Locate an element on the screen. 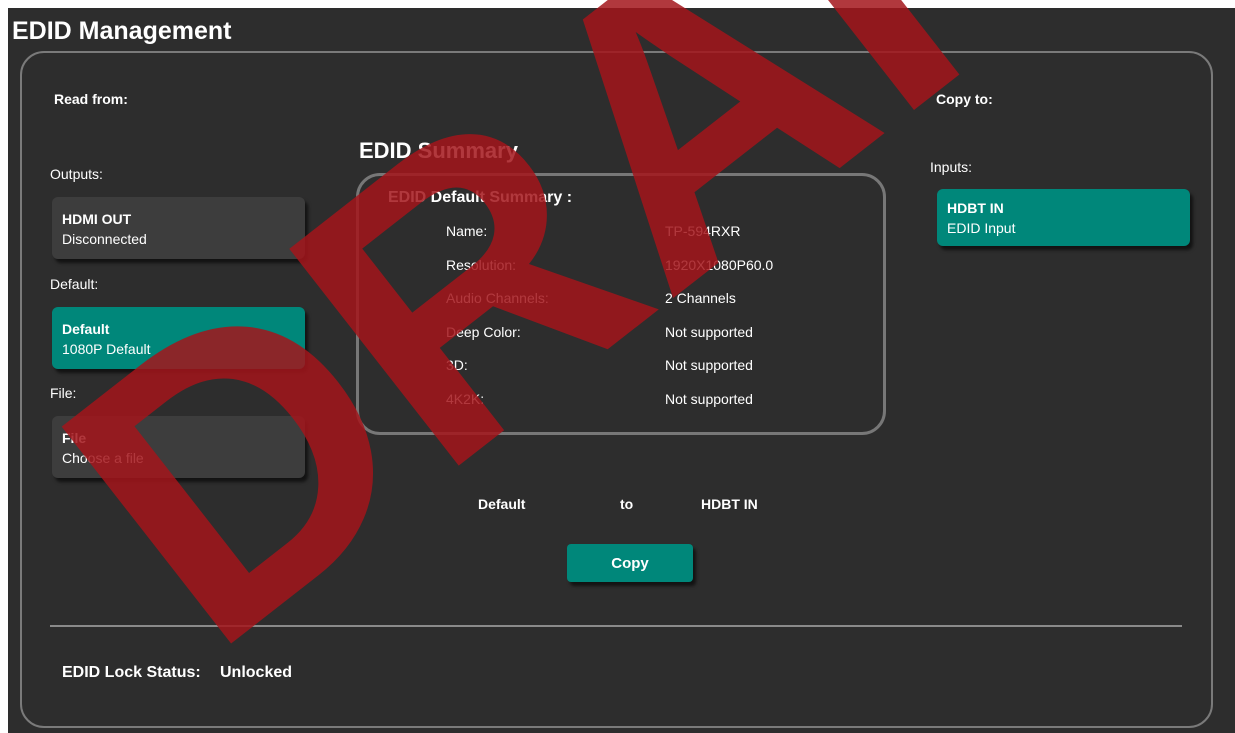  summary-key-deep-color: Deep Color: is located at coordinates (483, 332).